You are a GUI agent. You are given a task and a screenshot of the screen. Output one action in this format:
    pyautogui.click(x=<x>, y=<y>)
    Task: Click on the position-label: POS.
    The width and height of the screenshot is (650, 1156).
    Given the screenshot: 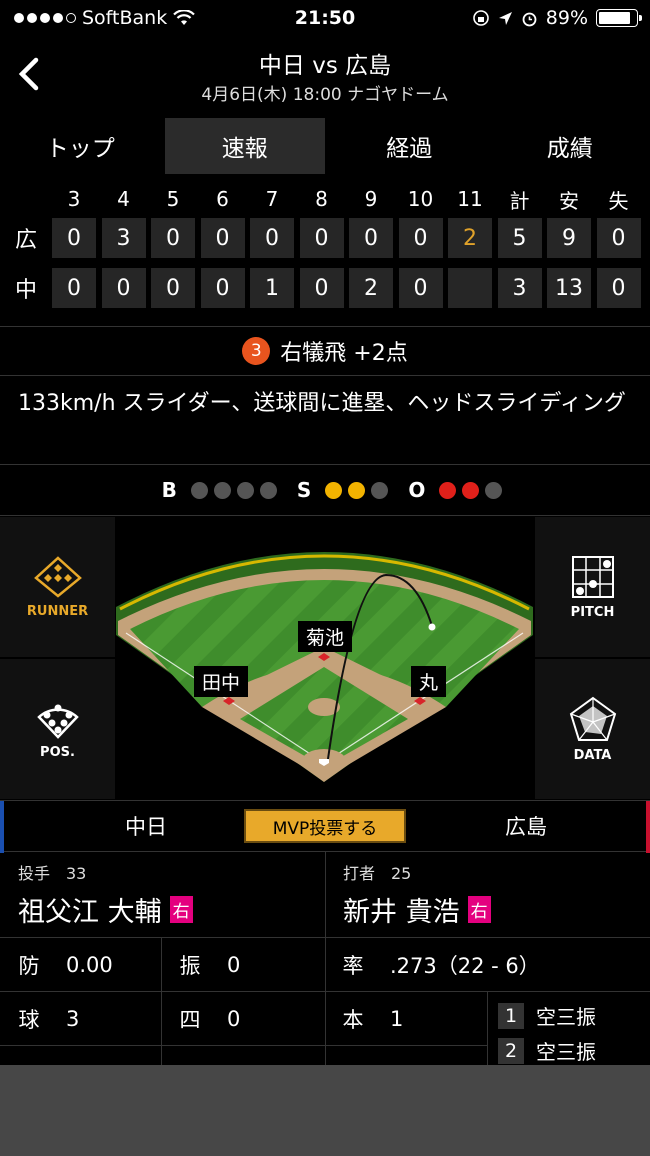 What is the action you would take?
    pyautogui.click(x=57, y=752)
    